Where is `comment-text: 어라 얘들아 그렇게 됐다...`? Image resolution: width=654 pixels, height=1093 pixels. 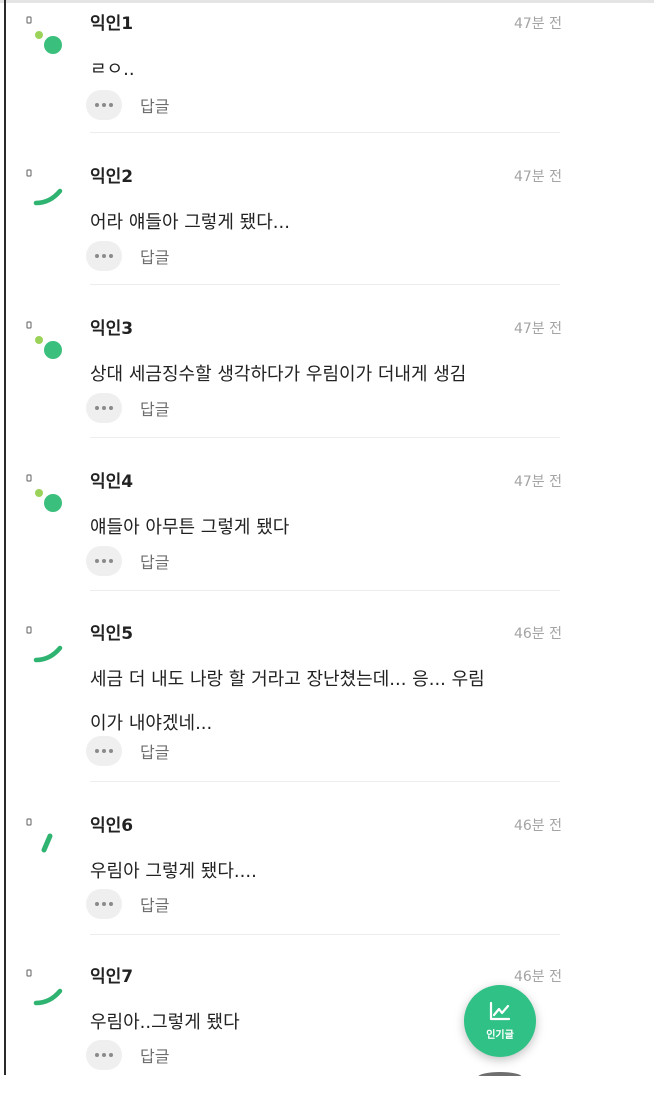 comment-text: 어라 얘들아 그렇게 됐다... is located at coordinates (325, 223).